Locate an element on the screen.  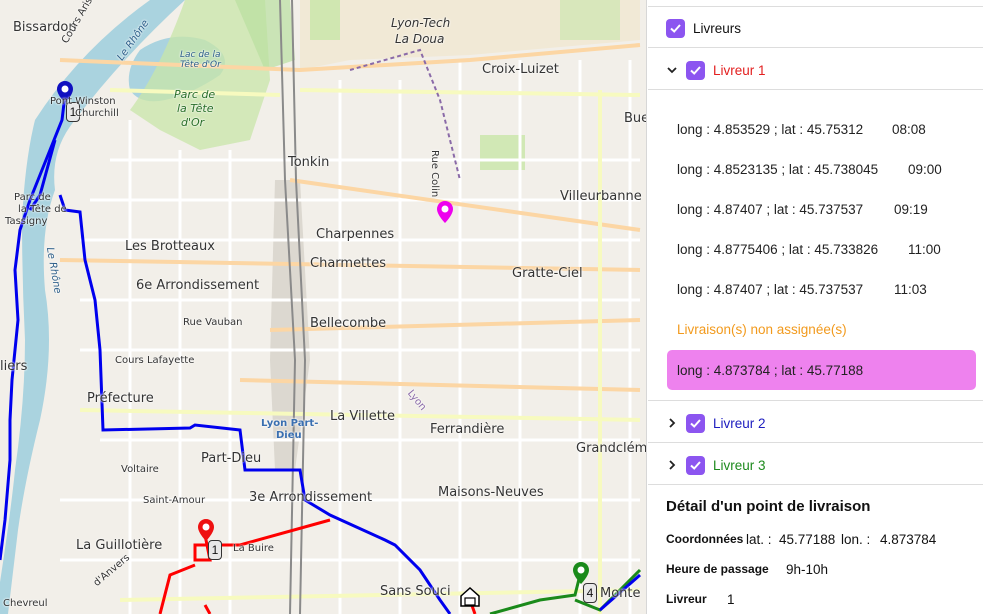
map-label: Charmettes is located at coordinates (348, 263).